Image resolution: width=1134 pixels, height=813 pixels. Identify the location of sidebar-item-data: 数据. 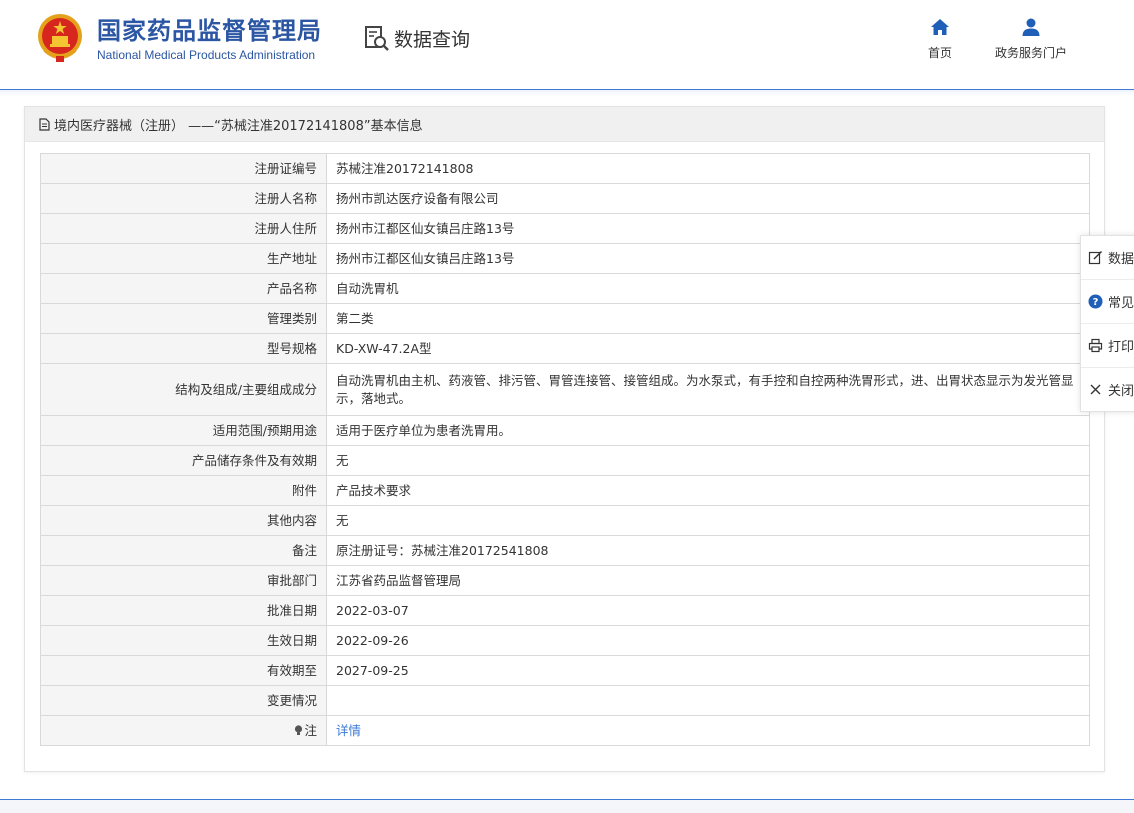
(1107, 258).